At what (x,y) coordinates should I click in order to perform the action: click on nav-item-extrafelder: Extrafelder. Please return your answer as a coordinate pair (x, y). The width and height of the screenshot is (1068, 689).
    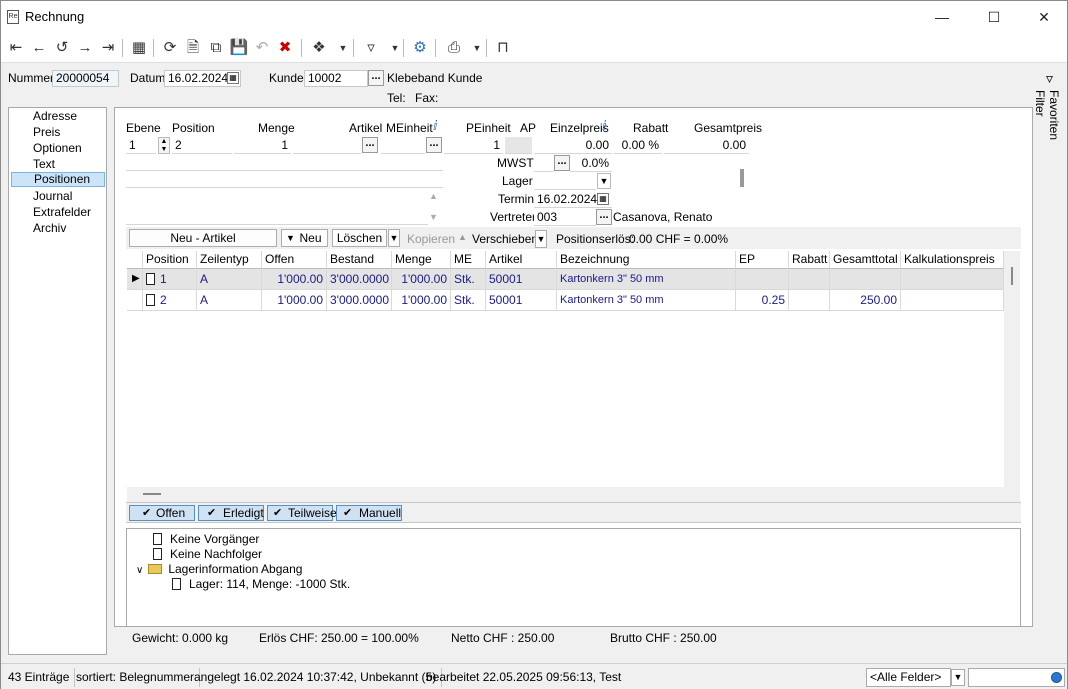
    Looking at the image, I should click on (58, 212).